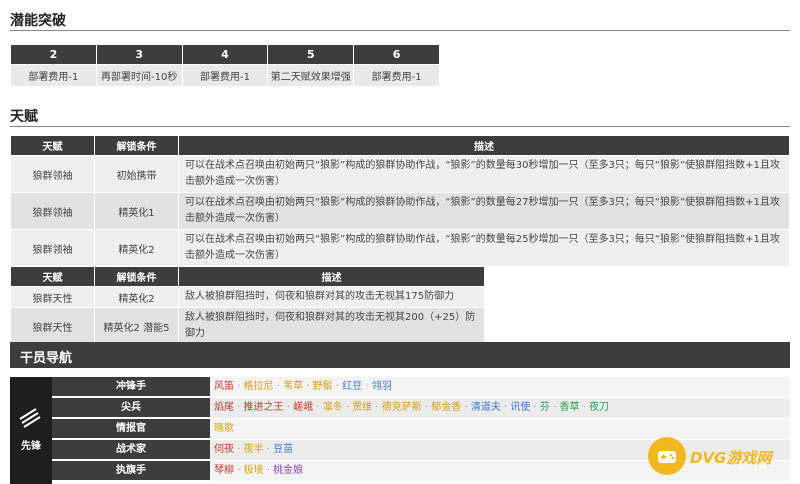  I want to click on operator-link: 夜半, so click(254, 449).